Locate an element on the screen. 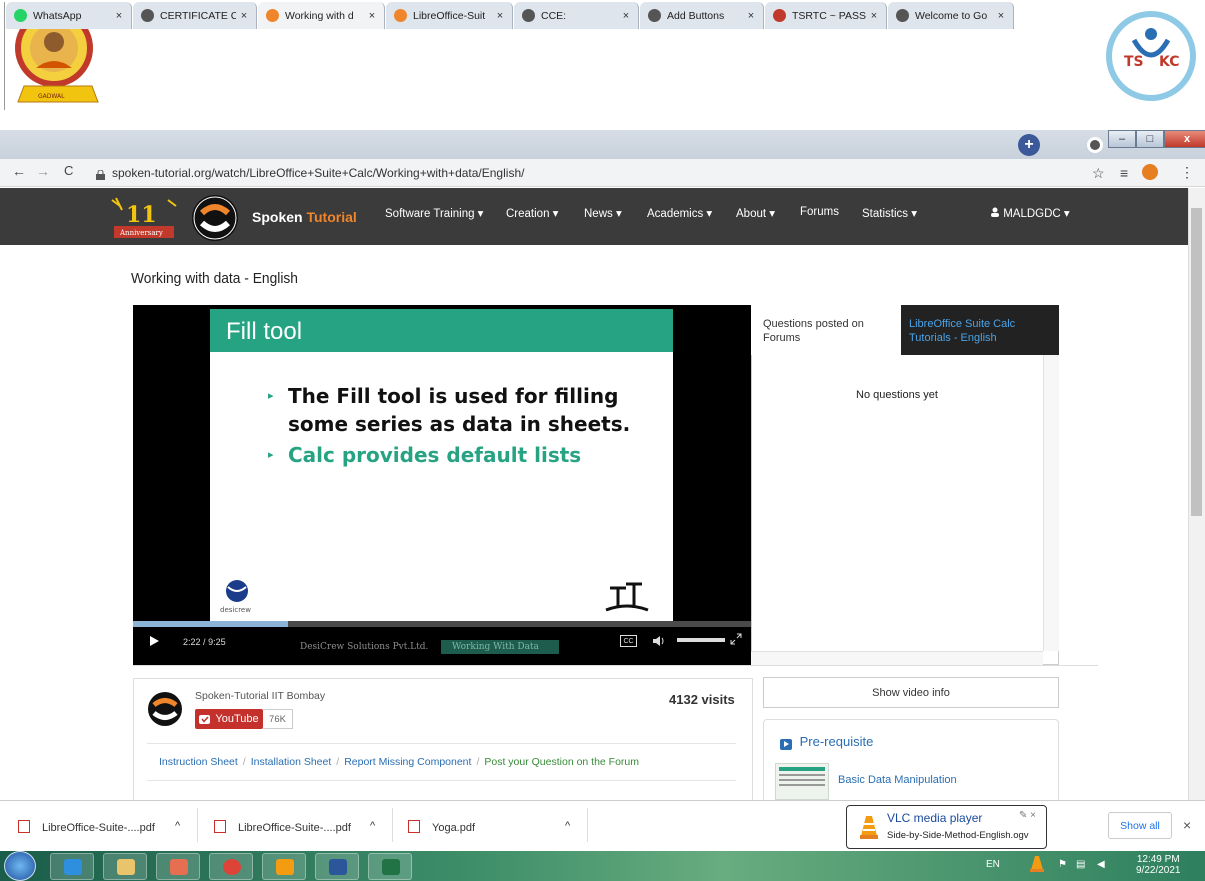 This screenshot has width=1205, height=881. tab-title: Welcome to Go is located at coordinates (951, 15).